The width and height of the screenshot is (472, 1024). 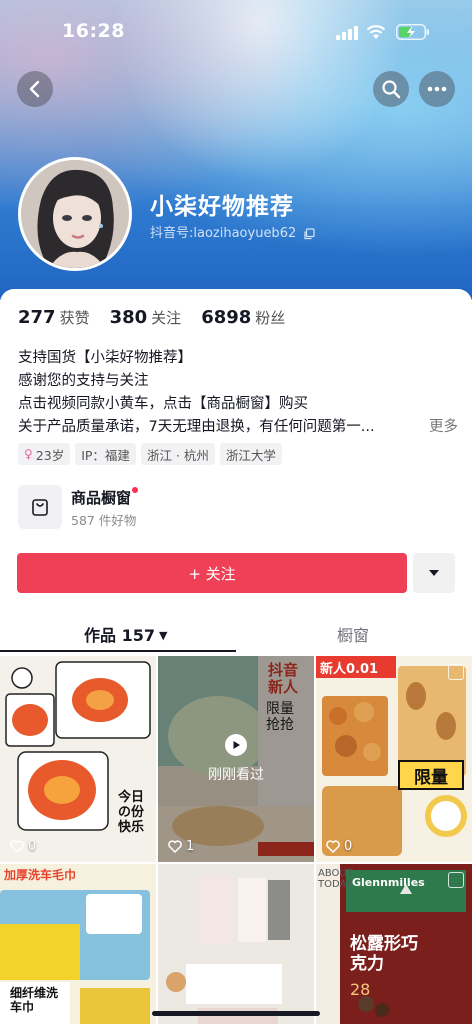 I want to click on wifi-icon, so click(x=376, y=32).